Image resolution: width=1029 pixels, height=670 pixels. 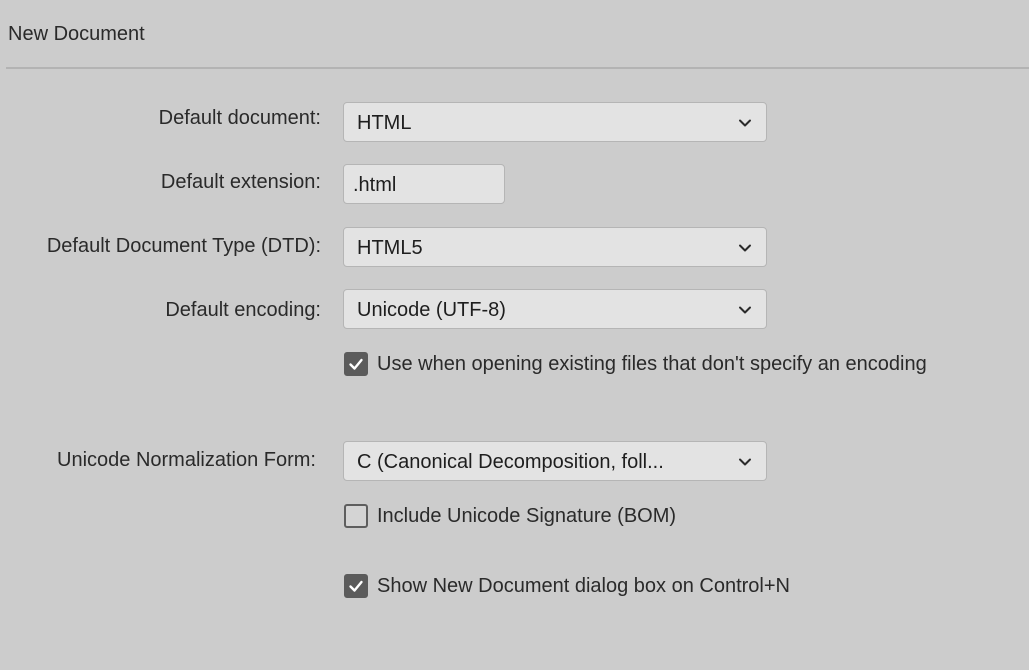 I want to click on default-document-value: HTML, so click(x=384, y=123).